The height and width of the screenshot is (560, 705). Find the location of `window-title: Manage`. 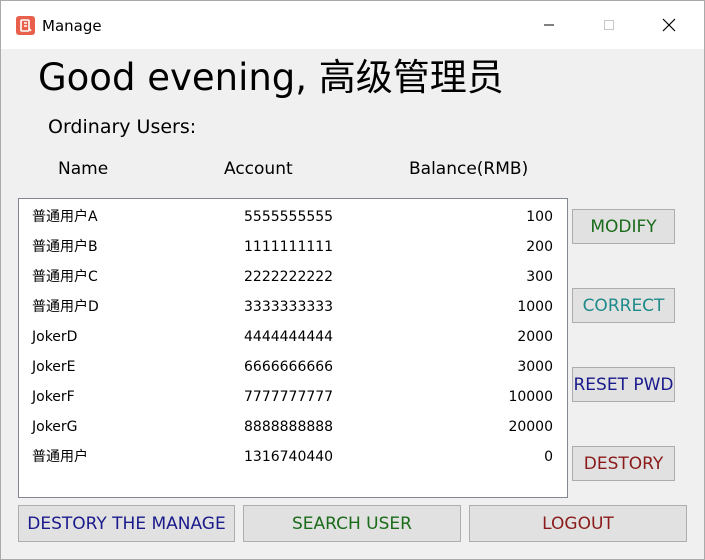

window-title: Manage is located at coordinates (72, 26).